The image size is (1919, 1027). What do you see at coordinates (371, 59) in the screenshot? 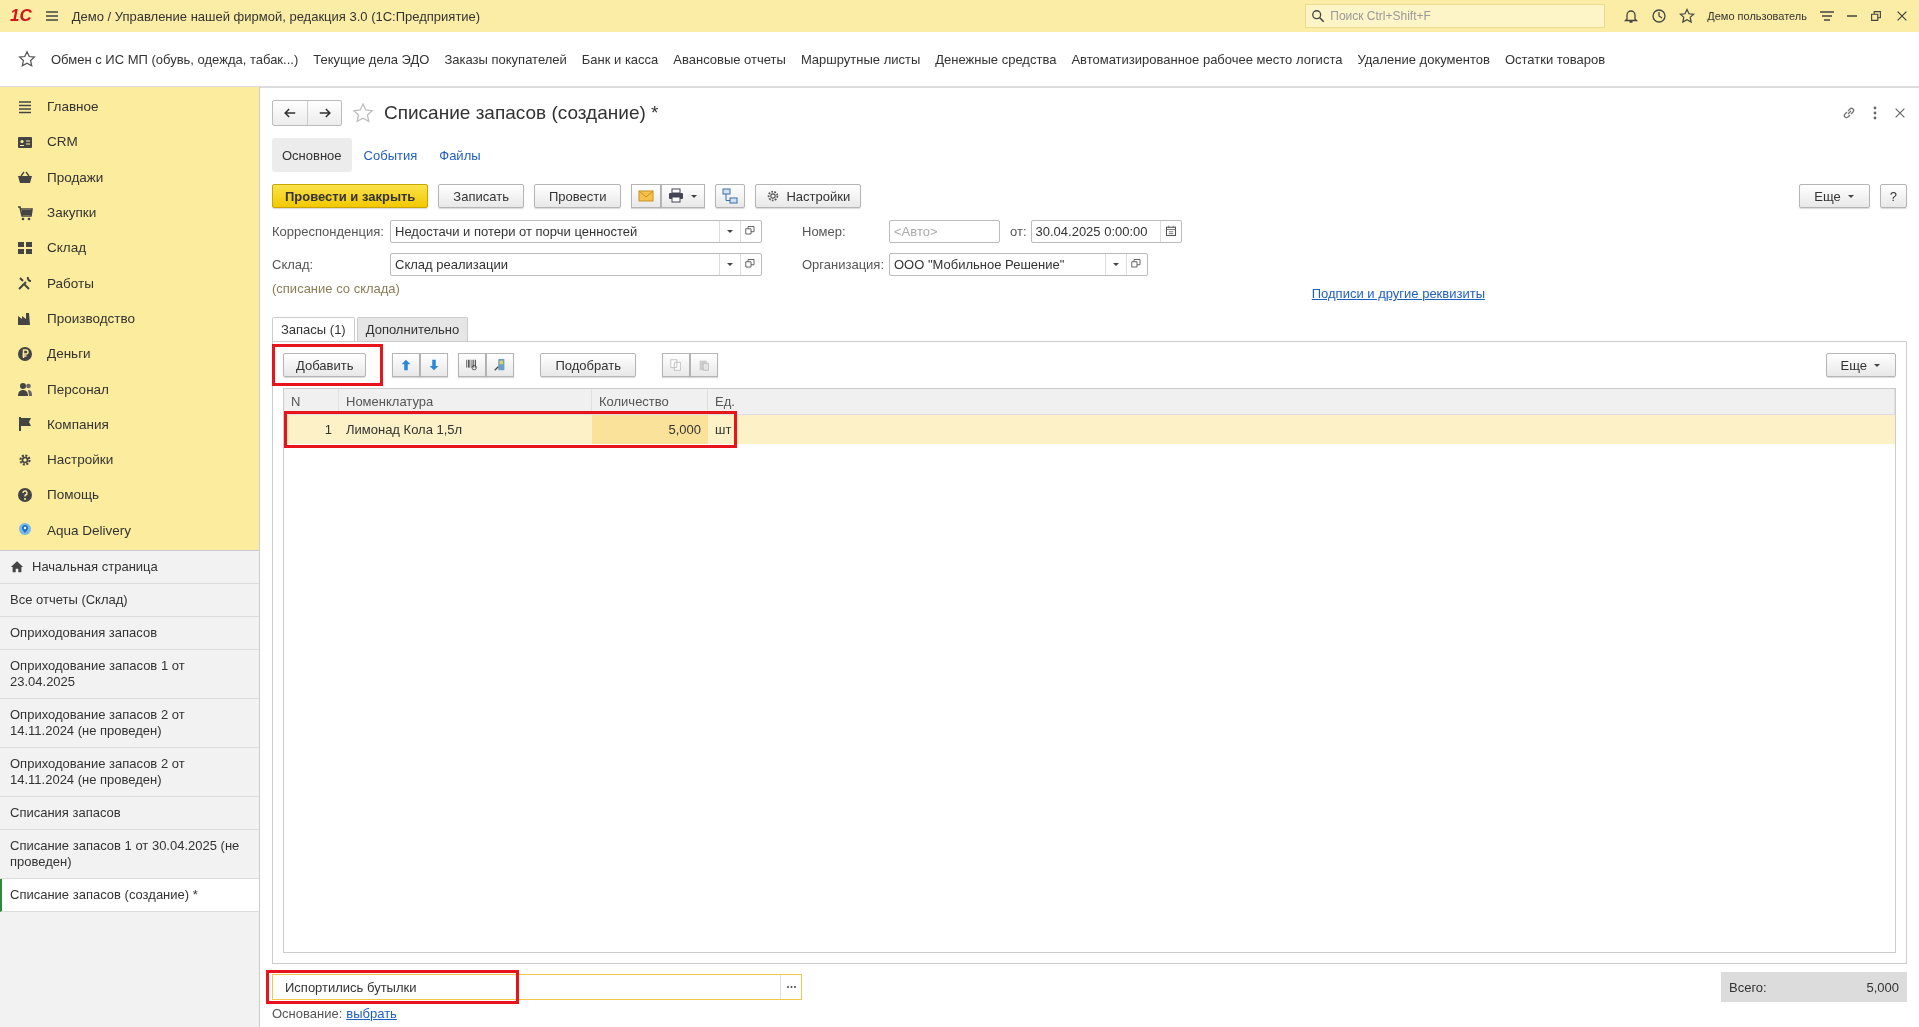
I see `favorite-link: Текущие дела ЭДО` at bounding box center [371, 59].